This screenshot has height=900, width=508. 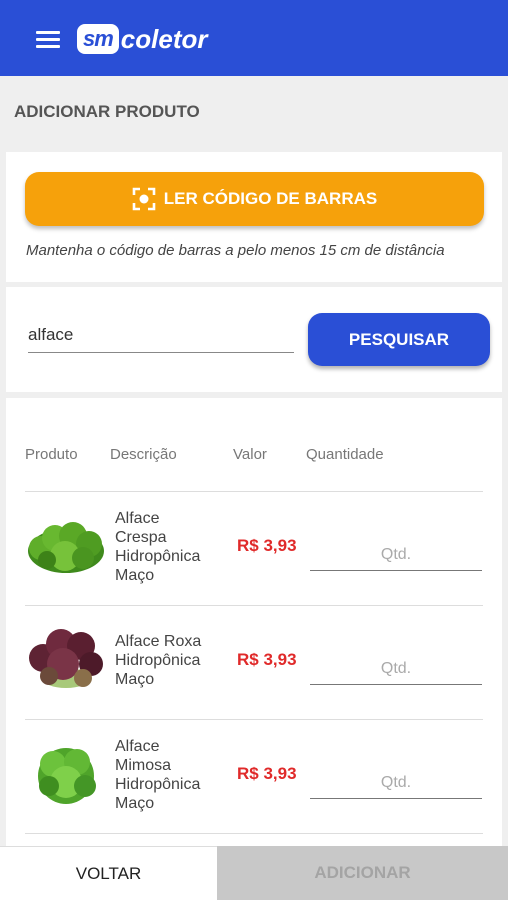 I want to click on description-line: Crespa, so click(x=141, y=537).